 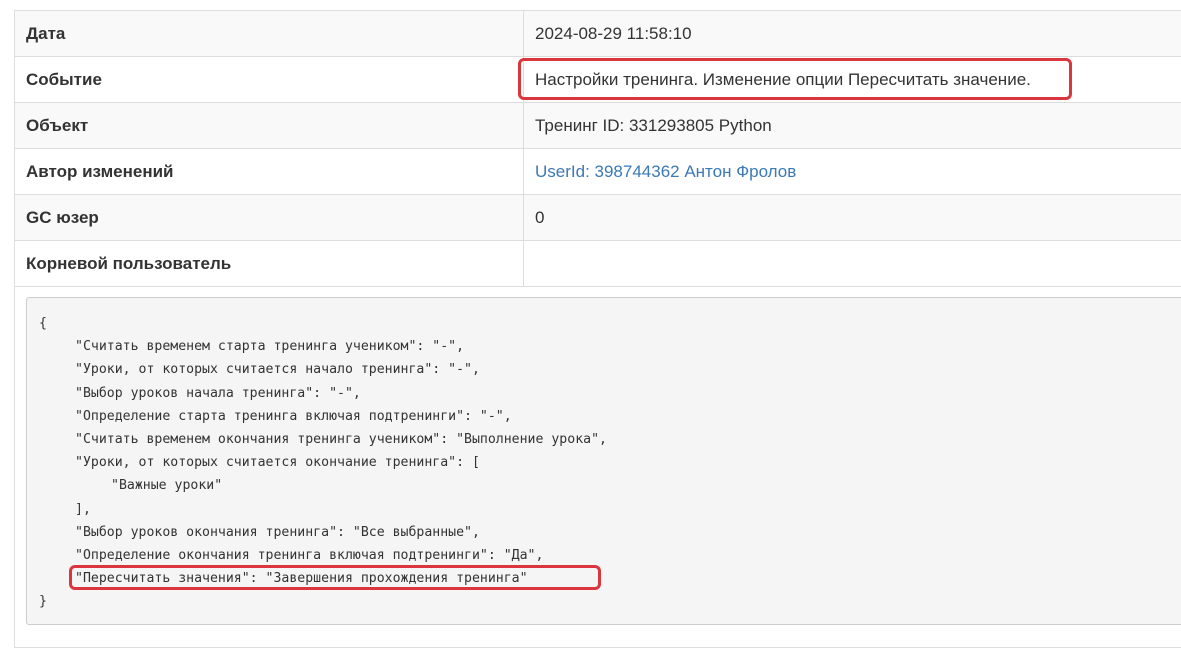 What do you see at coordinates (269, 33) in the screenshot?
I see `row-label: Дата` at bounding box center [269, 33].